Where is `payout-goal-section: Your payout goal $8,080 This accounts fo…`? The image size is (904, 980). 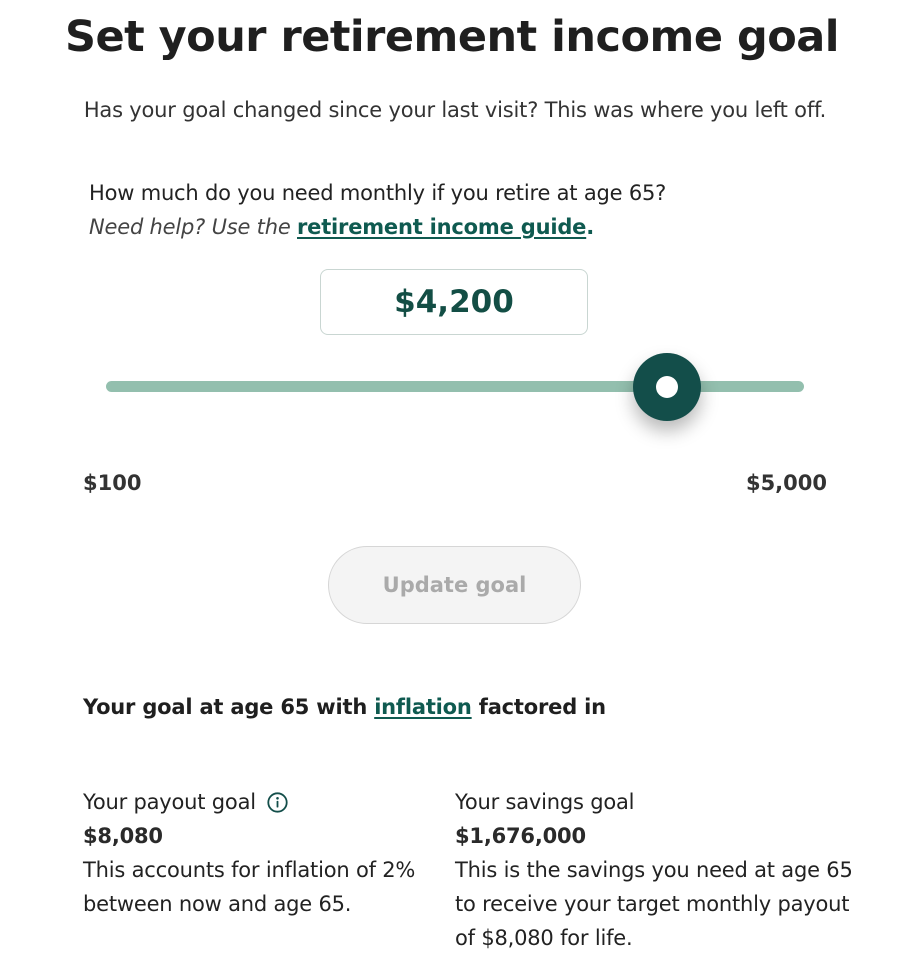 payout-goal-section: Your payout goal $8,080 This accounts fo… is located at coordinates (263, 853).